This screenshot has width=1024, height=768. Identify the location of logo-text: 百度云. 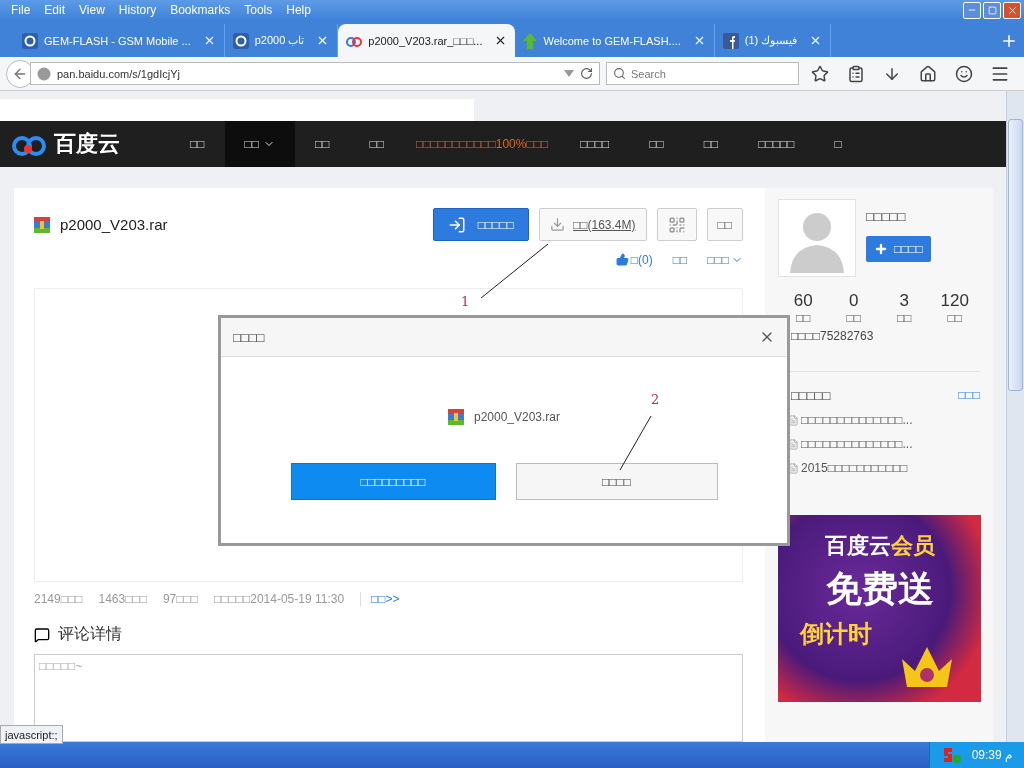
(87, 144).